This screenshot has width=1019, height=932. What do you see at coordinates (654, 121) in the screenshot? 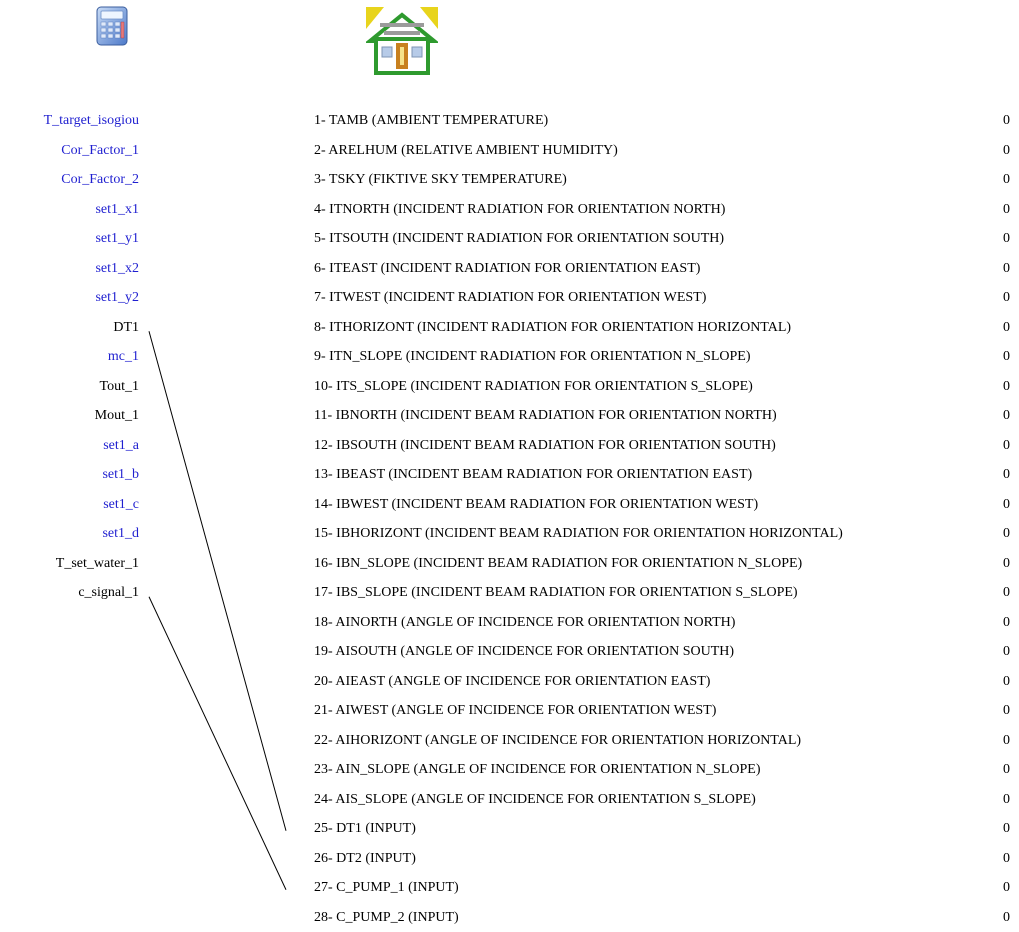
I see `right-item: 1- TAMB (AMBIENT TEMPERATURE)` at bounding box center [654, 121].